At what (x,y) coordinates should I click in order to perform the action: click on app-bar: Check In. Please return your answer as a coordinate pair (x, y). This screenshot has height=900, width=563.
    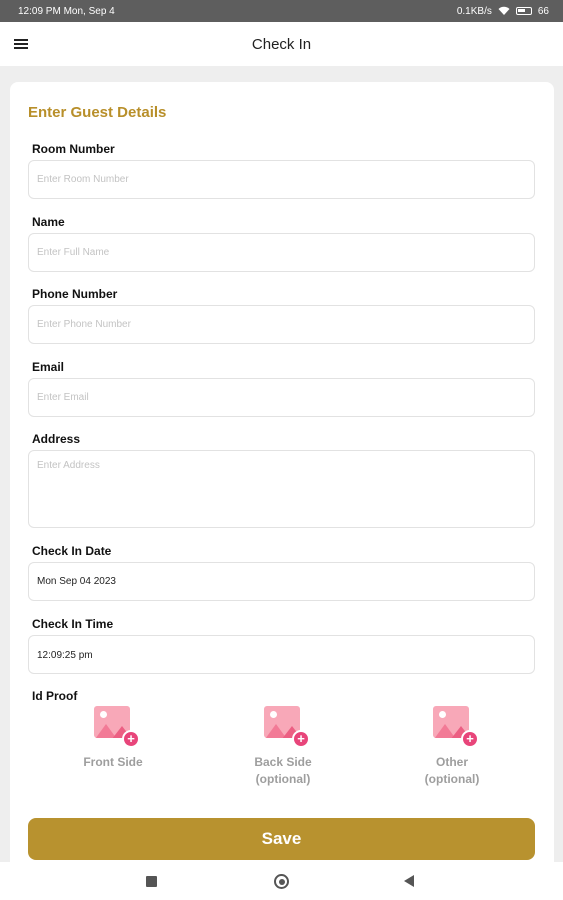
    Looking at the image, I should click on (281, 44).